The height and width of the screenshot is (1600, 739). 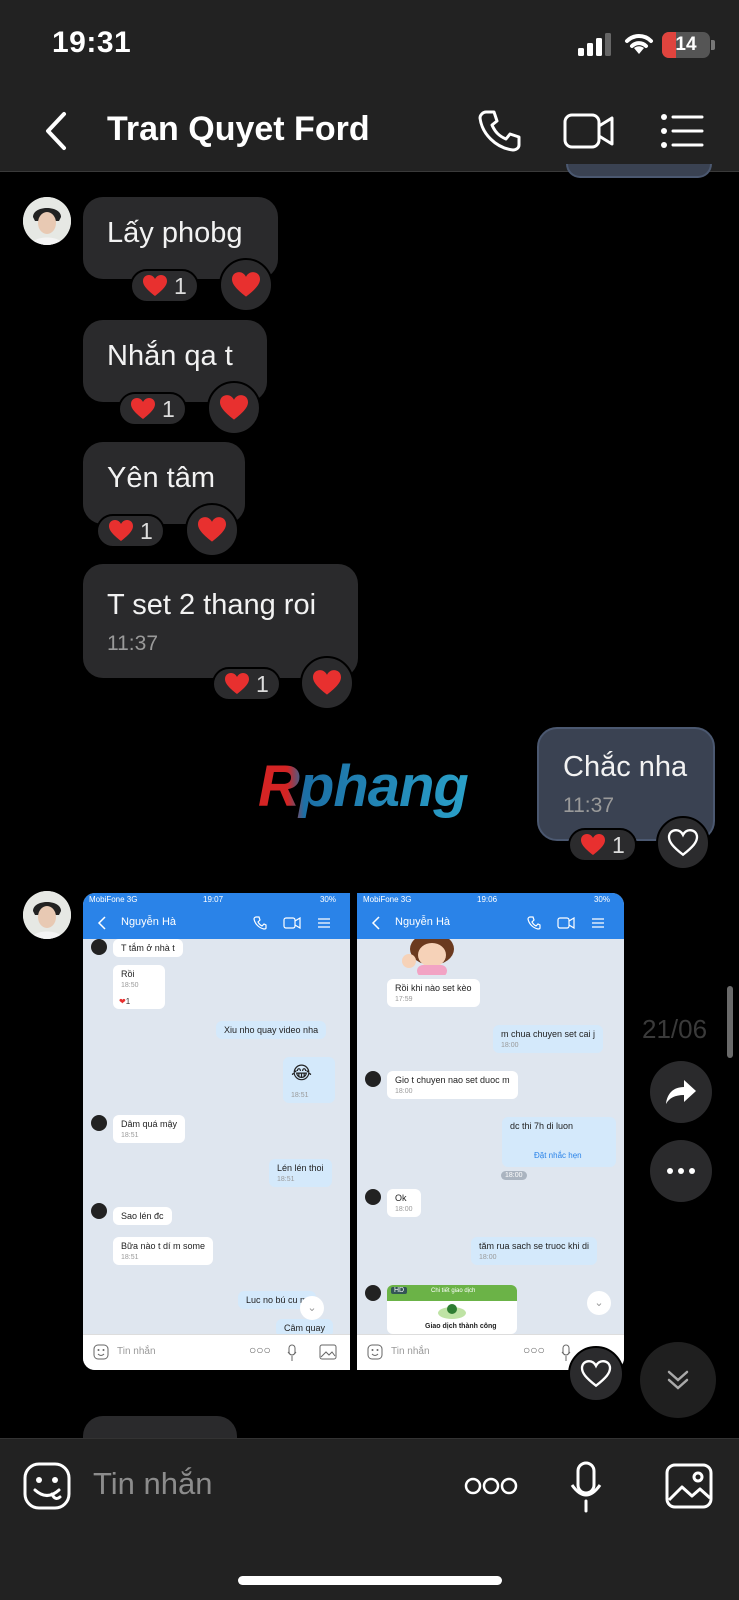 I want to click on emoji-icon, so click(x=375, y=1352).